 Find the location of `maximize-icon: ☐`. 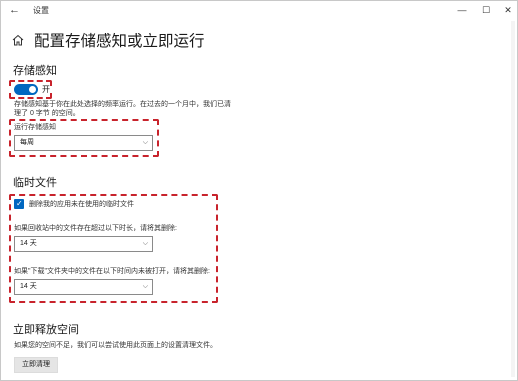

maximize-icon: ☐ is located at coordinates (486, 10).